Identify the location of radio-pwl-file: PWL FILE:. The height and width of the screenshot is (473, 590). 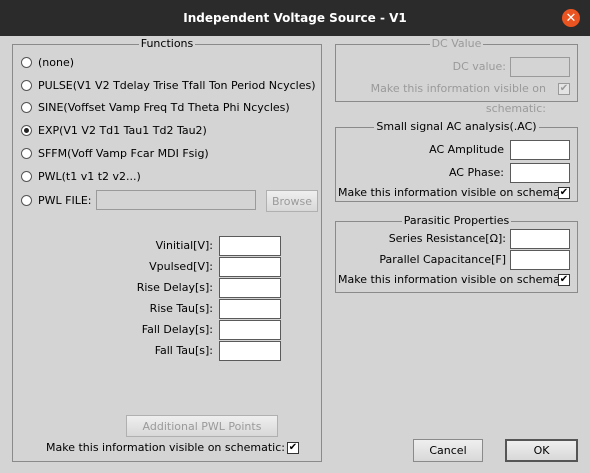
(56, 200).